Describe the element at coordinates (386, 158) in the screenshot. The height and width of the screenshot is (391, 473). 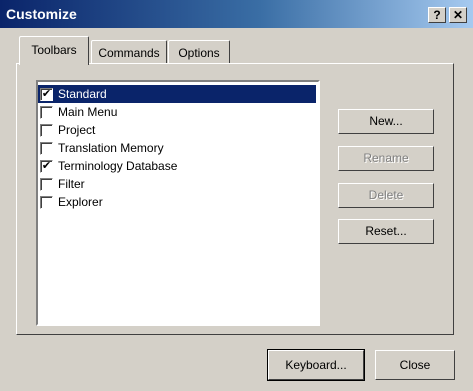
I see `rename-button: Rename` at that location.